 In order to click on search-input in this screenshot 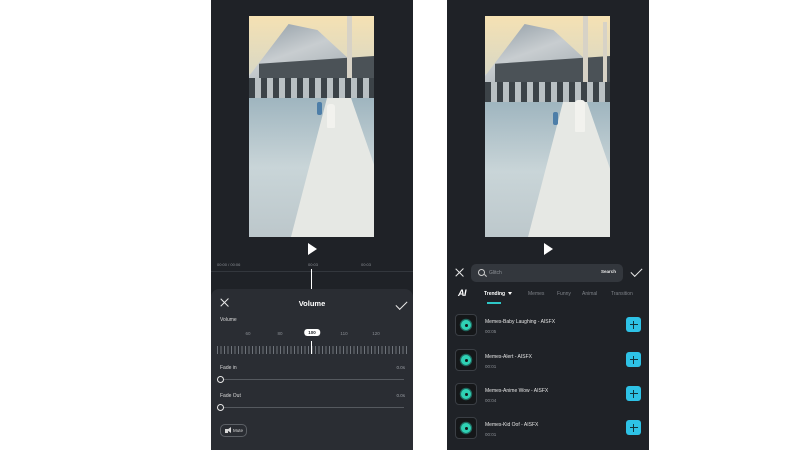, I will do `click(534, 273)`.